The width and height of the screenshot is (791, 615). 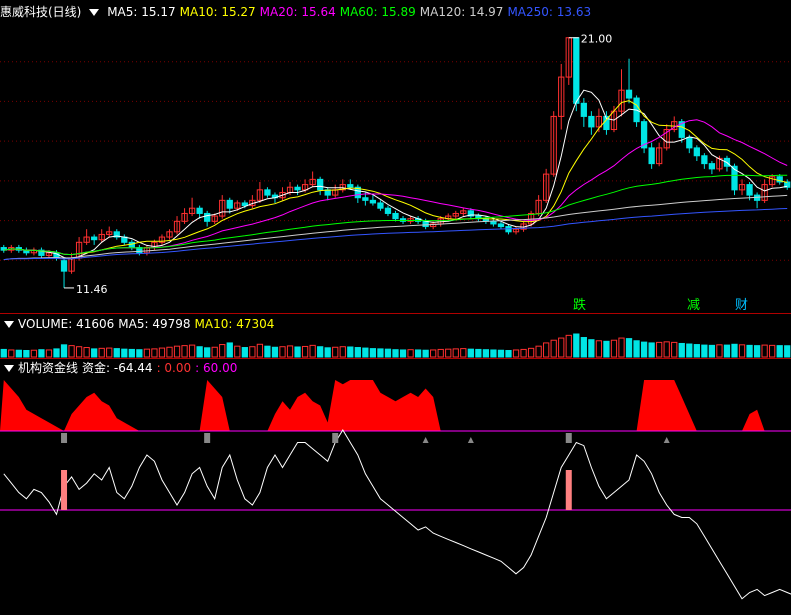 I want to click on high-price-label: 21.00, so click(x=597, y=39).